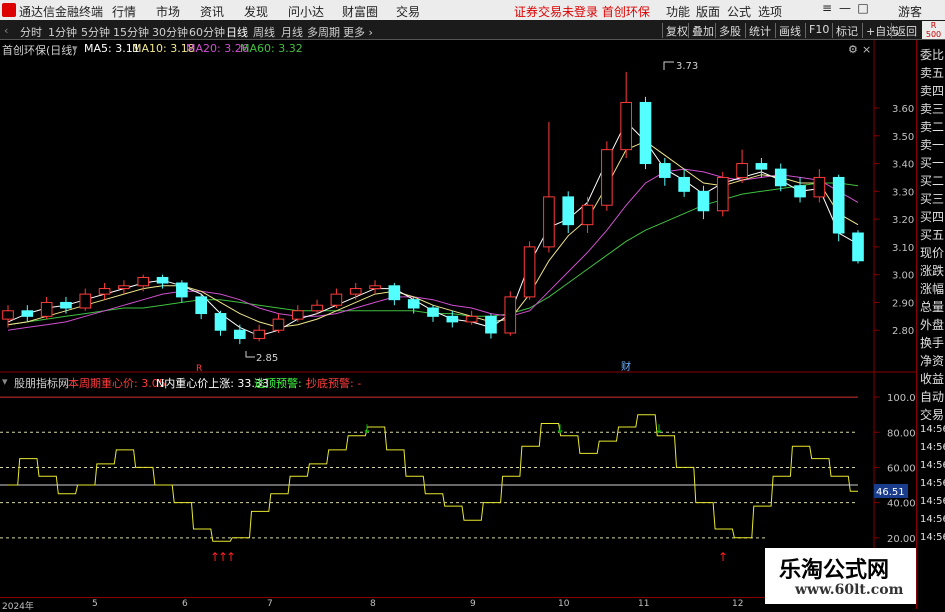 This screenshot has width=945, height=612. What do you see at coordinates (932, 73) in the screenshot?
I see `rp-sell5: 卖五` at bounding box center [932, 73].